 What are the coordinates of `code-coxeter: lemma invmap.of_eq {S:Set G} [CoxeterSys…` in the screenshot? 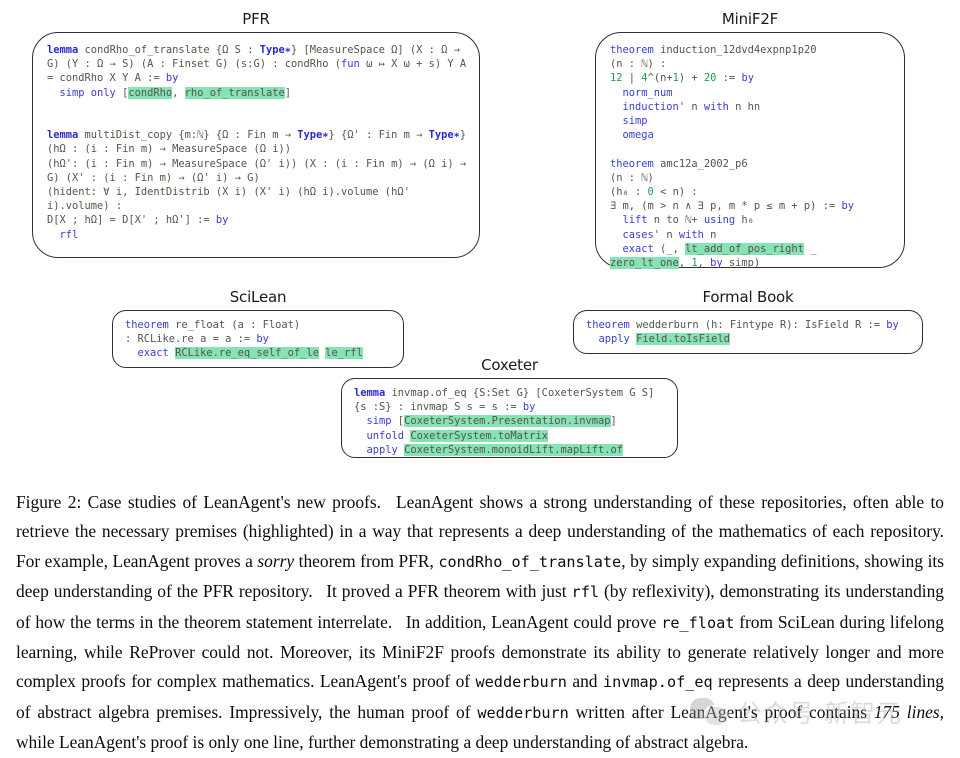 It's located at (507, 421).